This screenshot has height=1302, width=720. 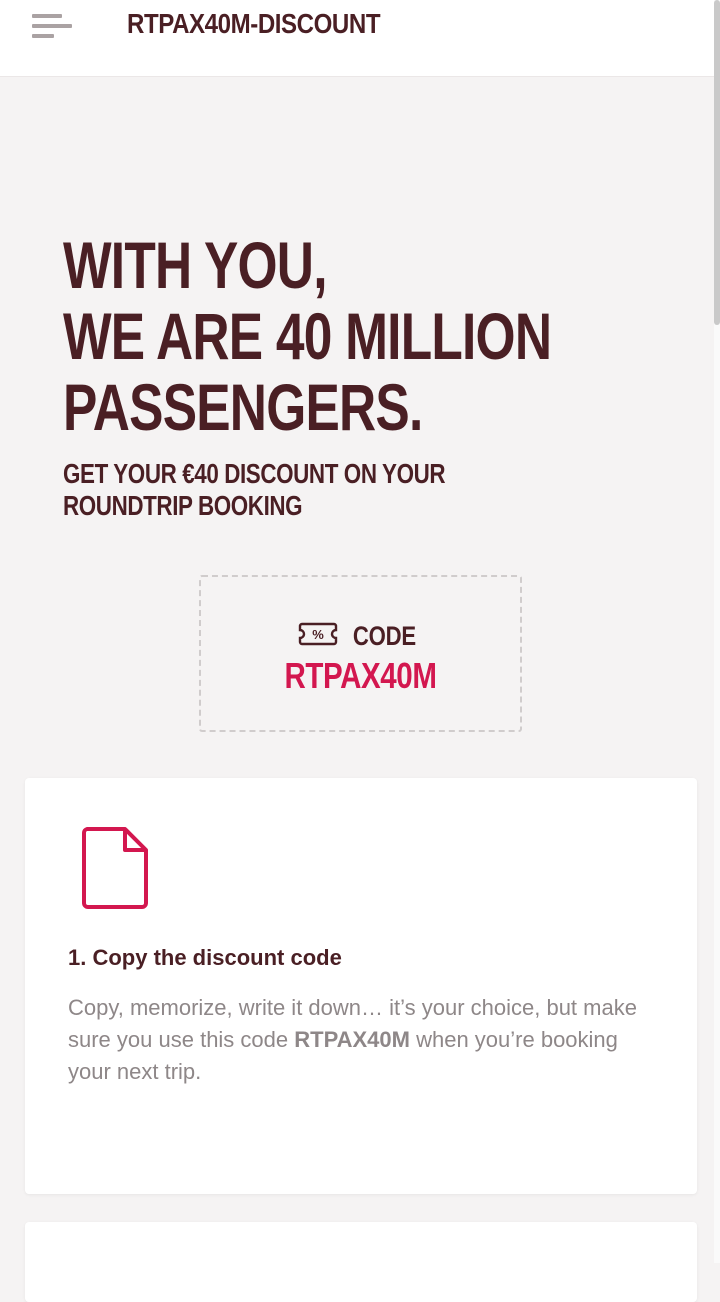 What do you see at coordinates (243, 407) in the screenshot?
I see `hero-title-line-3: PASSENGERS.` at bounding box center [243, 407].